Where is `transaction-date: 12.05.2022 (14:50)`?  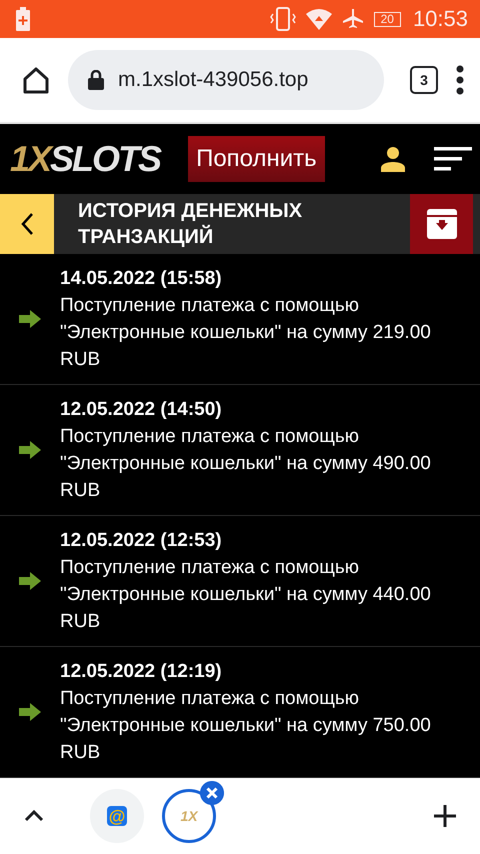
transaction-date: 12.05.2022 (14:50) is located at coordinates (141, 410).